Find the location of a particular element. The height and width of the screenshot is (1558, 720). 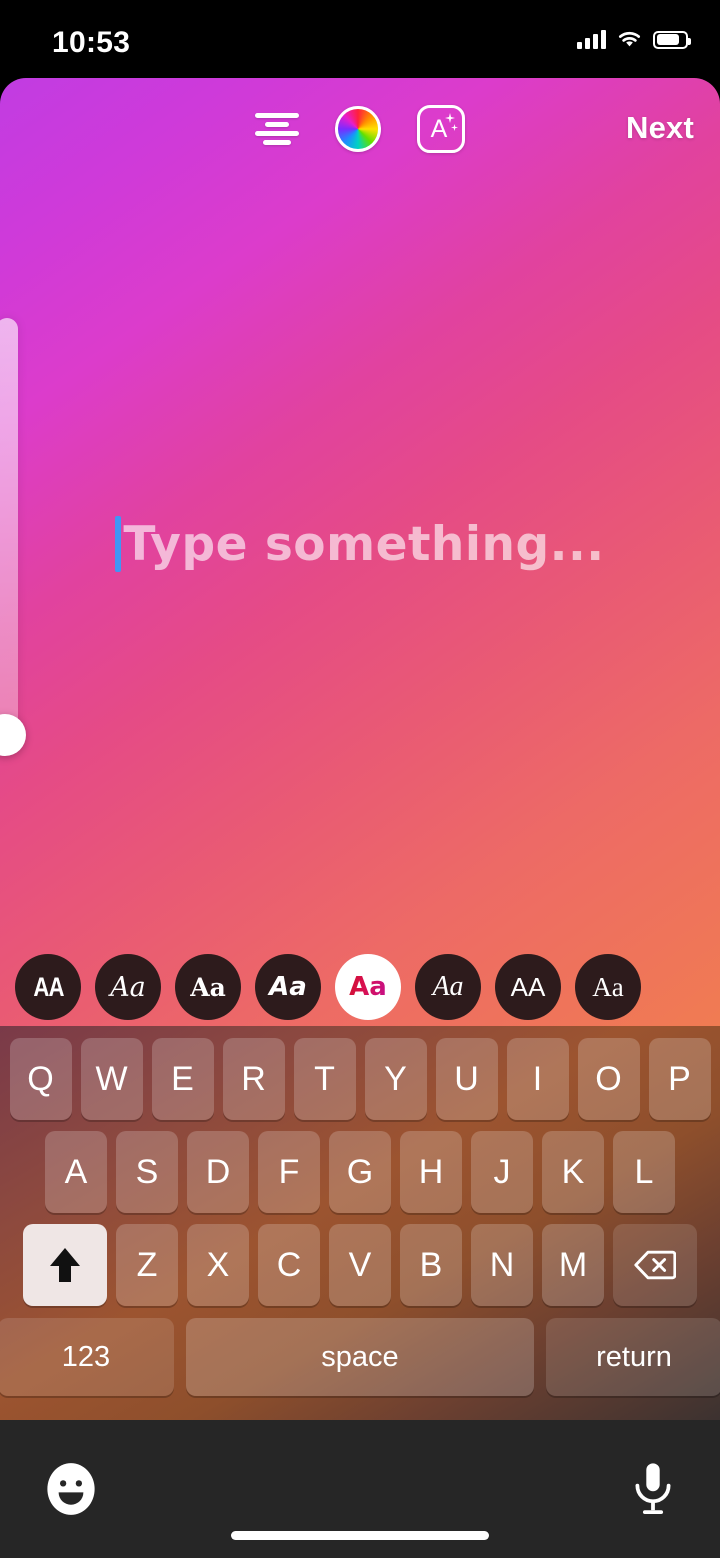

status-bar-indicators is located at coordinates (634, 39).